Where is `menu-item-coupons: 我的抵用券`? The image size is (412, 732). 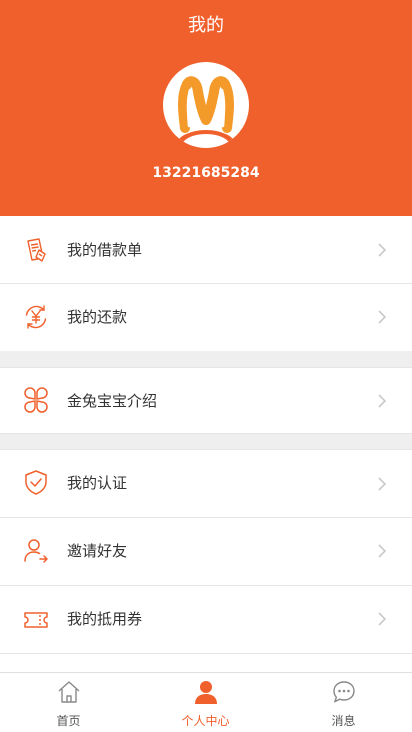 menu-item-coupons: 我的抵用券 is located at coordinates (206, 620).